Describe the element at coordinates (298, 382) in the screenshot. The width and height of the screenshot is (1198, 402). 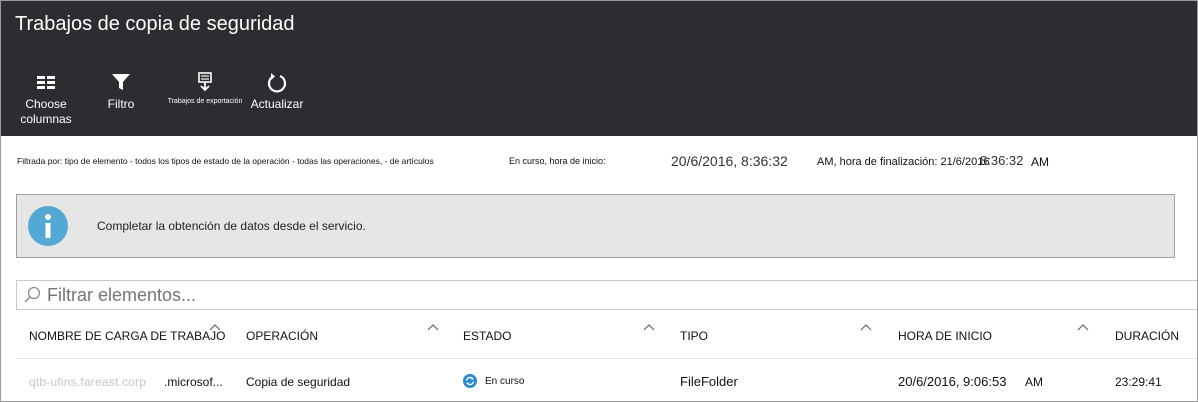
I see `cell-operation: Copia de seguridad` at that location.